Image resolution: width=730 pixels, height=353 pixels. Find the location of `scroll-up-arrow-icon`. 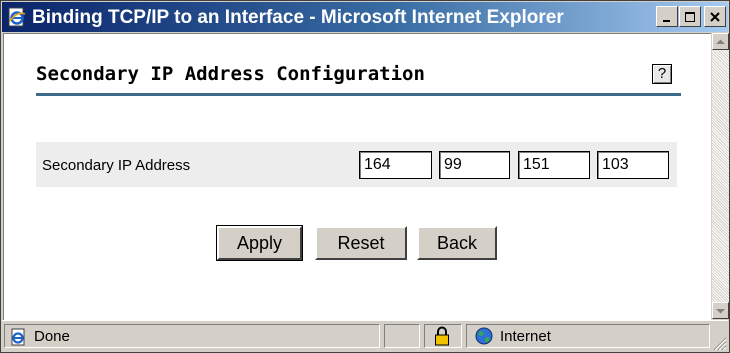

scroll-up-arrow-icon is located at coordinates (720, 41).